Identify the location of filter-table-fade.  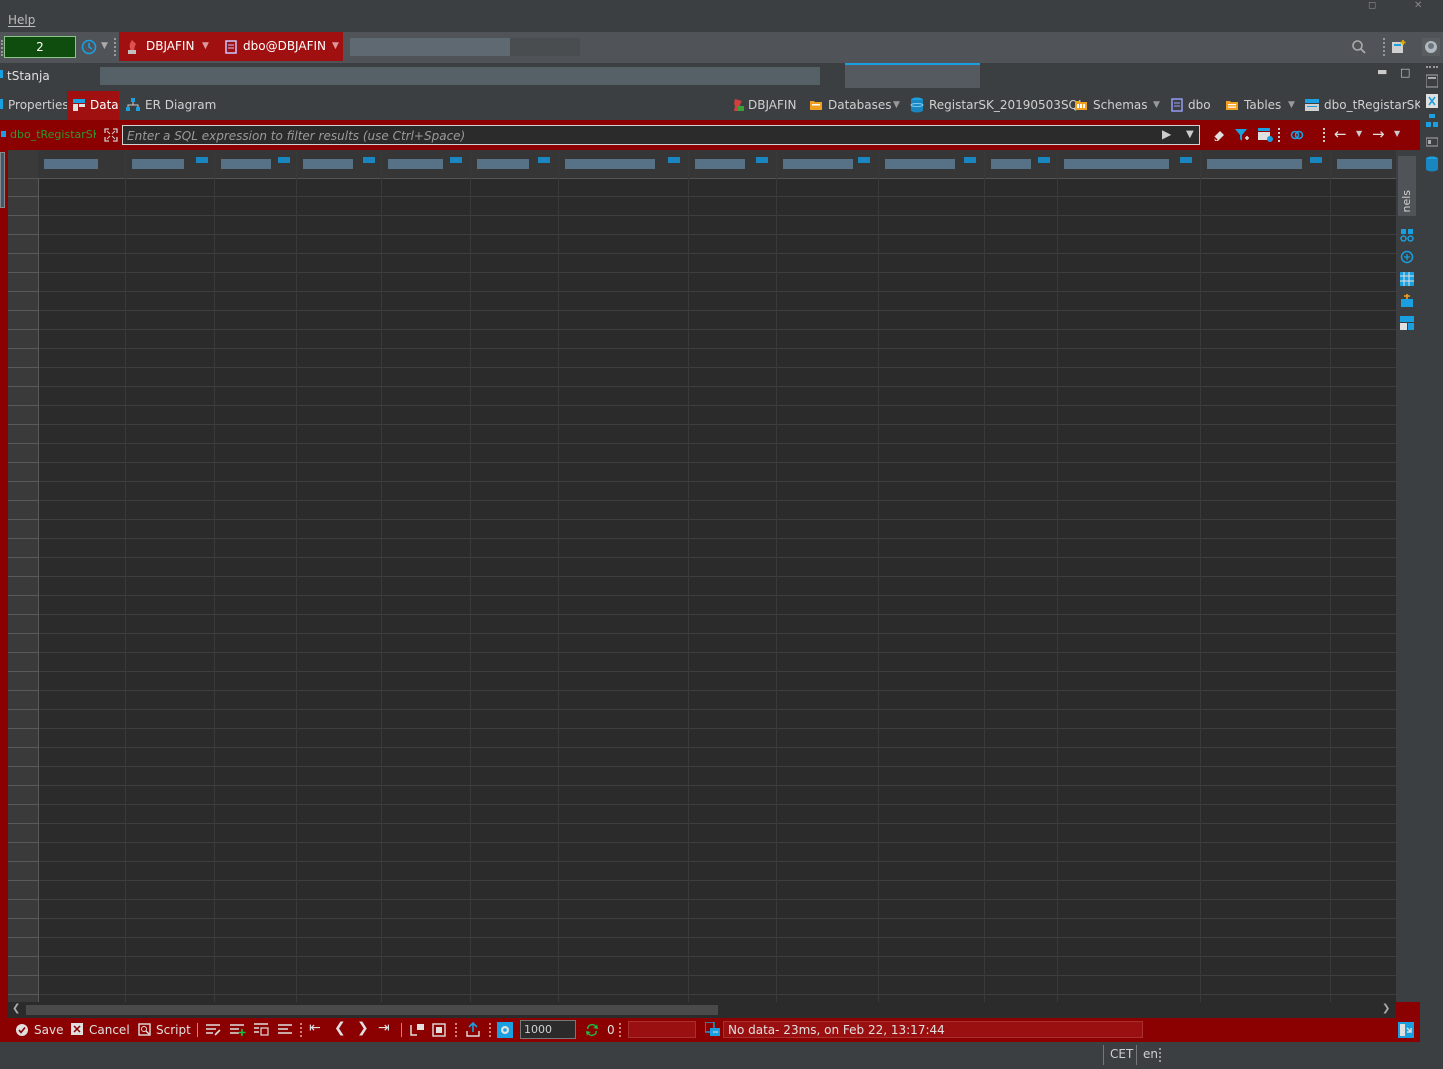
(98, 136).